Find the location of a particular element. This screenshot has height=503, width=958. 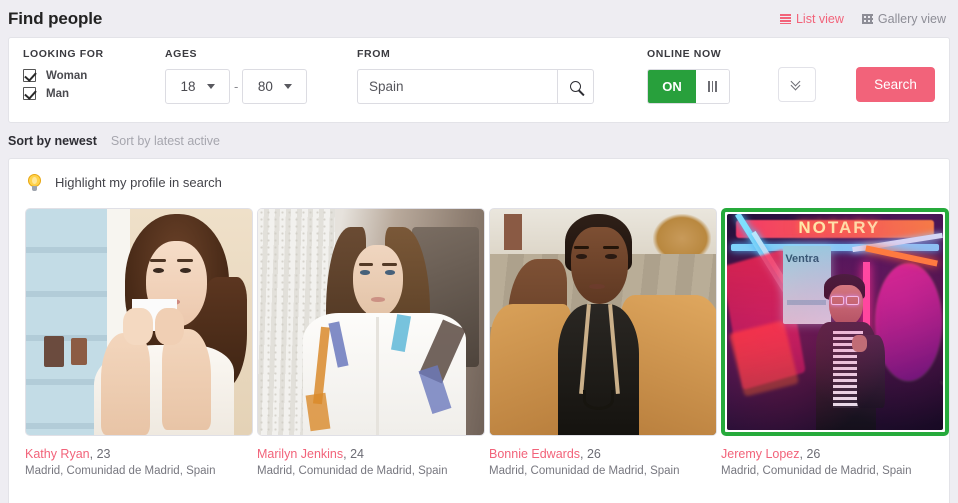

profile-card: NOTARY Ventra is located at coordinates (835, 344).